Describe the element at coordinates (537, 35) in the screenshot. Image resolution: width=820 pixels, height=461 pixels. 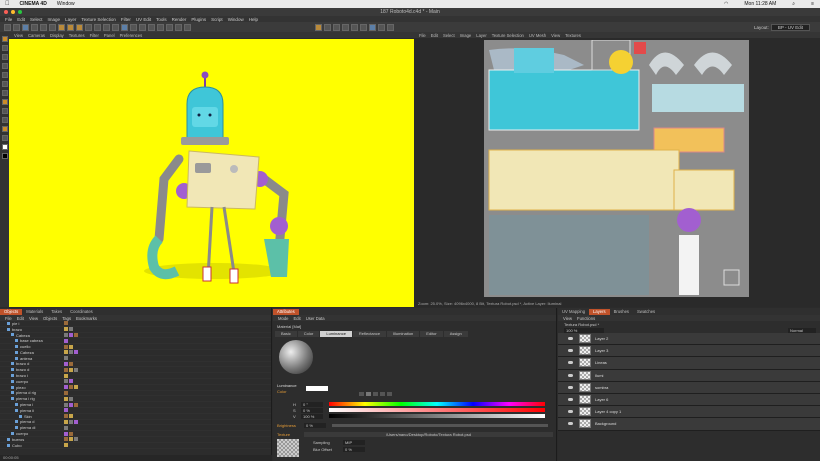
I see `uv-menu-uv-mesh: UV Mesh` at that location.